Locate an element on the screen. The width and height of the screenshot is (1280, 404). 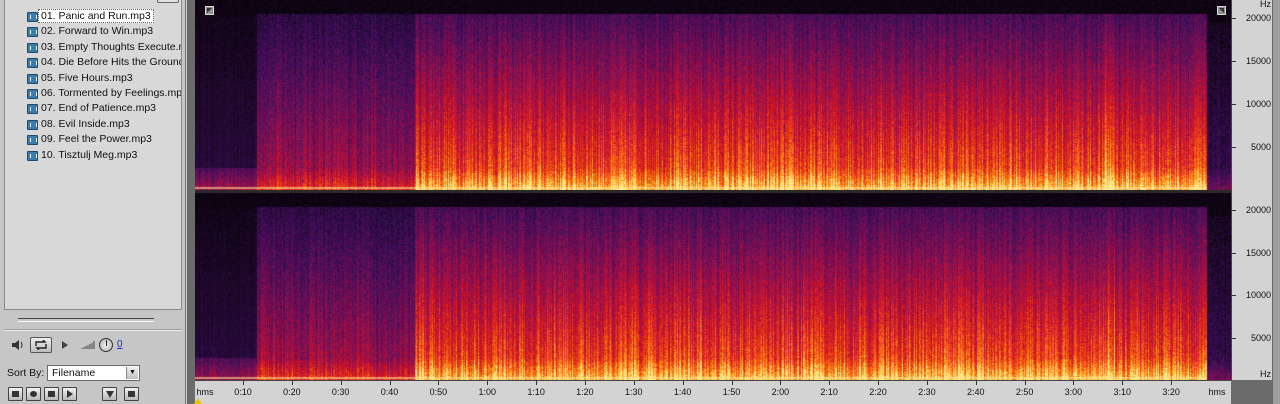
sort-selected-value: Filename is located at coordinates (74, 373).